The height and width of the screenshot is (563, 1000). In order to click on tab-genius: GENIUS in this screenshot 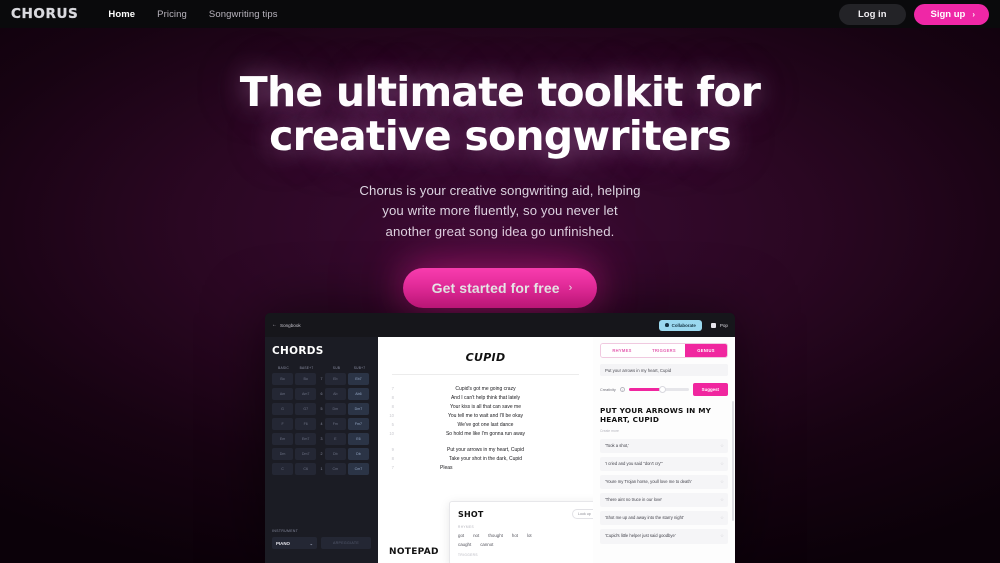, I will do `click(706, 350)`.